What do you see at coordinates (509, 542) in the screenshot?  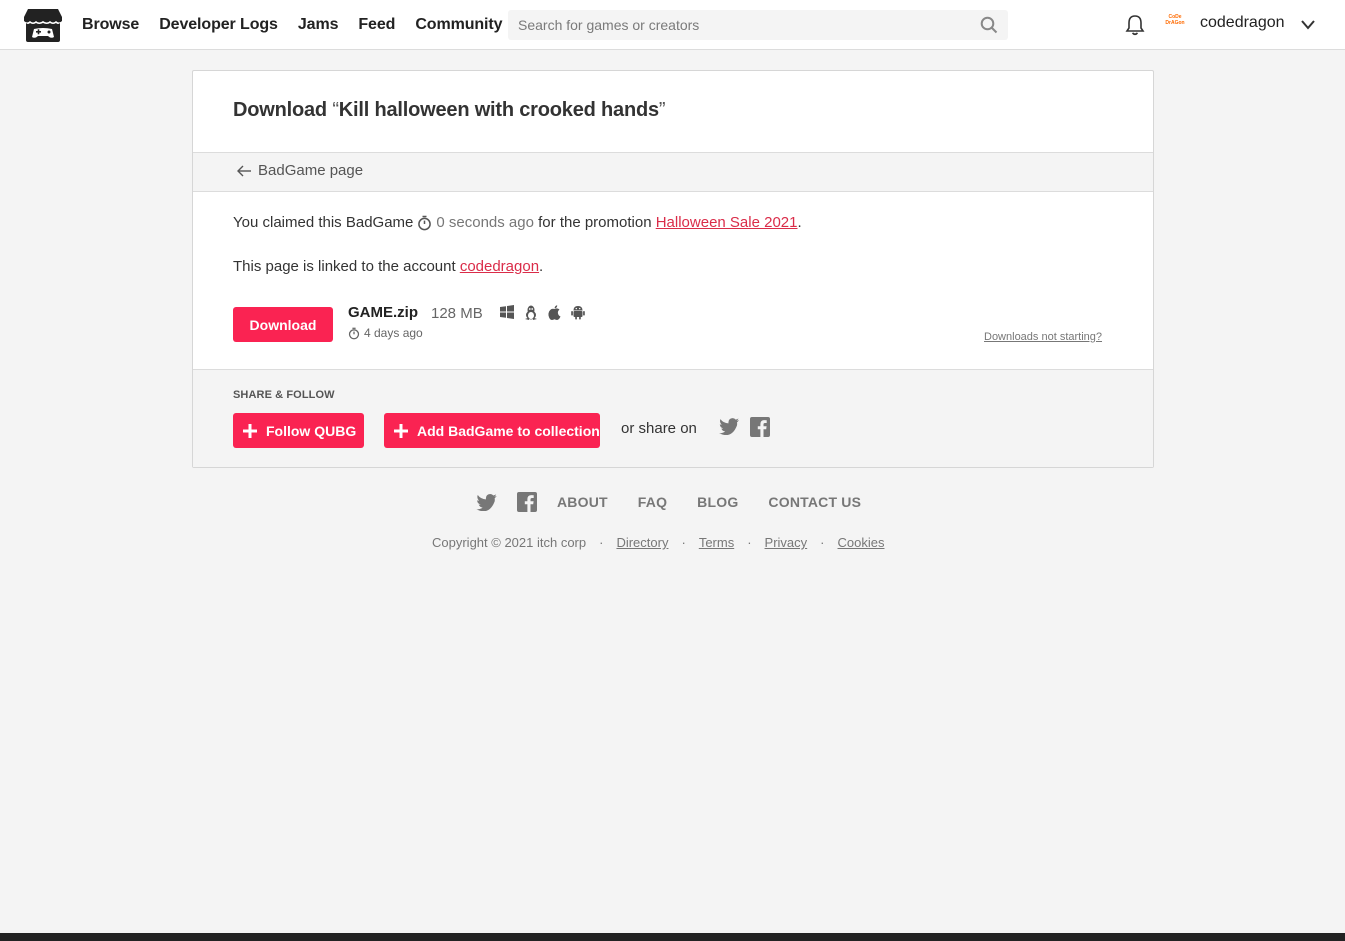 I see `copyright: Copyright © 2021 itch corp` at bounding box center [509, 542].